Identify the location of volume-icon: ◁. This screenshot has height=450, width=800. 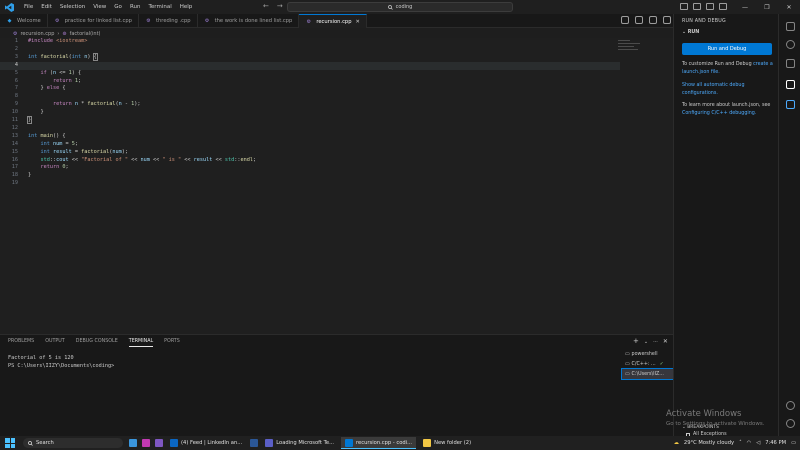
(758, 443).